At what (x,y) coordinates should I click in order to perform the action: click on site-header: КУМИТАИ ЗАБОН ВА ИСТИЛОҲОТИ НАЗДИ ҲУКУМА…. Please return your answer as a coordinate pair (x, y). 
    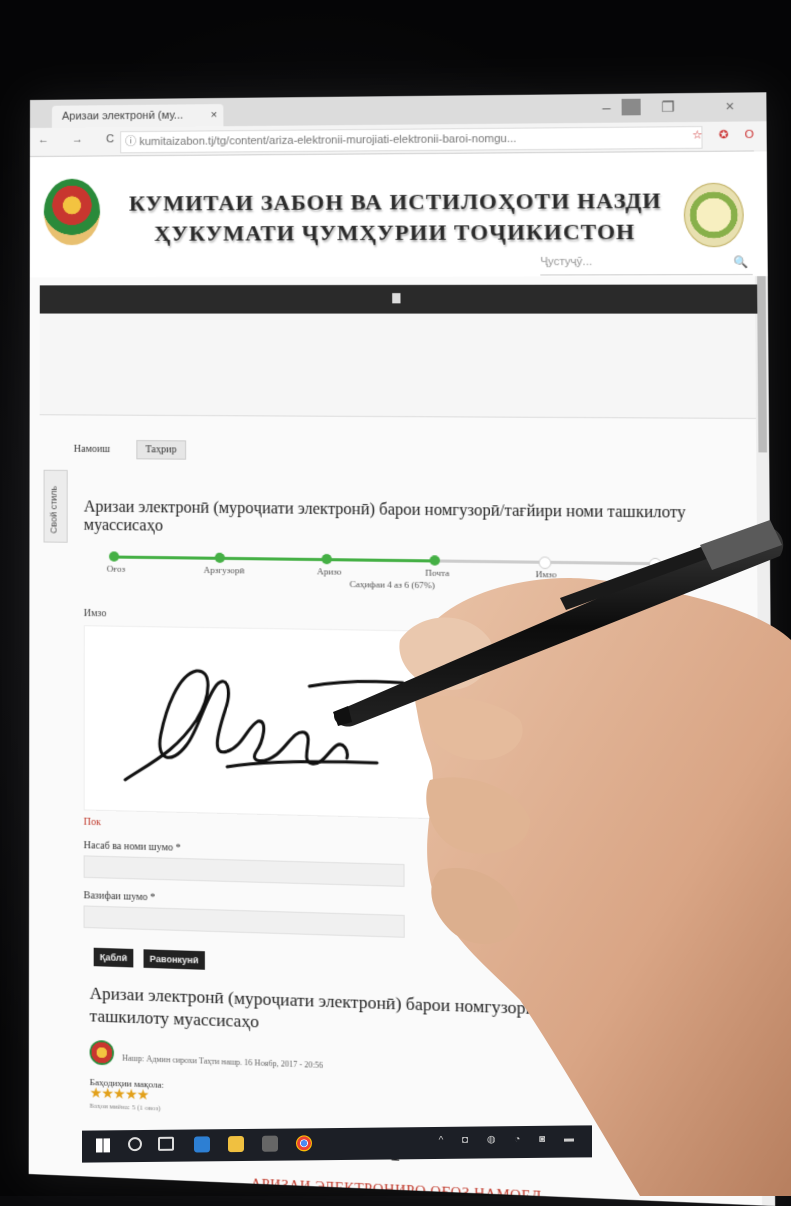
    Looking at the image, I should click on (398, 214).